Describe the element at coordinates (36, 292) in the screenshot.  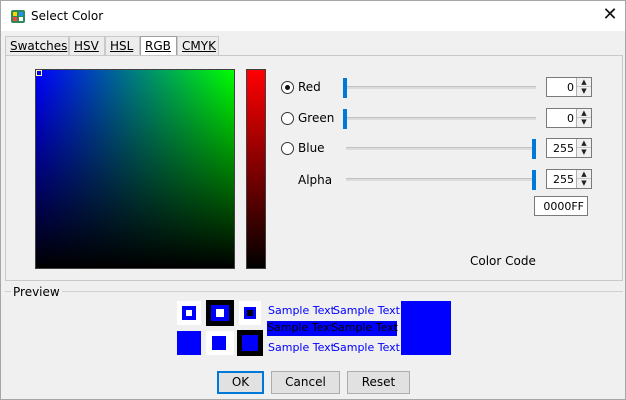
I see `preview-title: Preview` at that location.